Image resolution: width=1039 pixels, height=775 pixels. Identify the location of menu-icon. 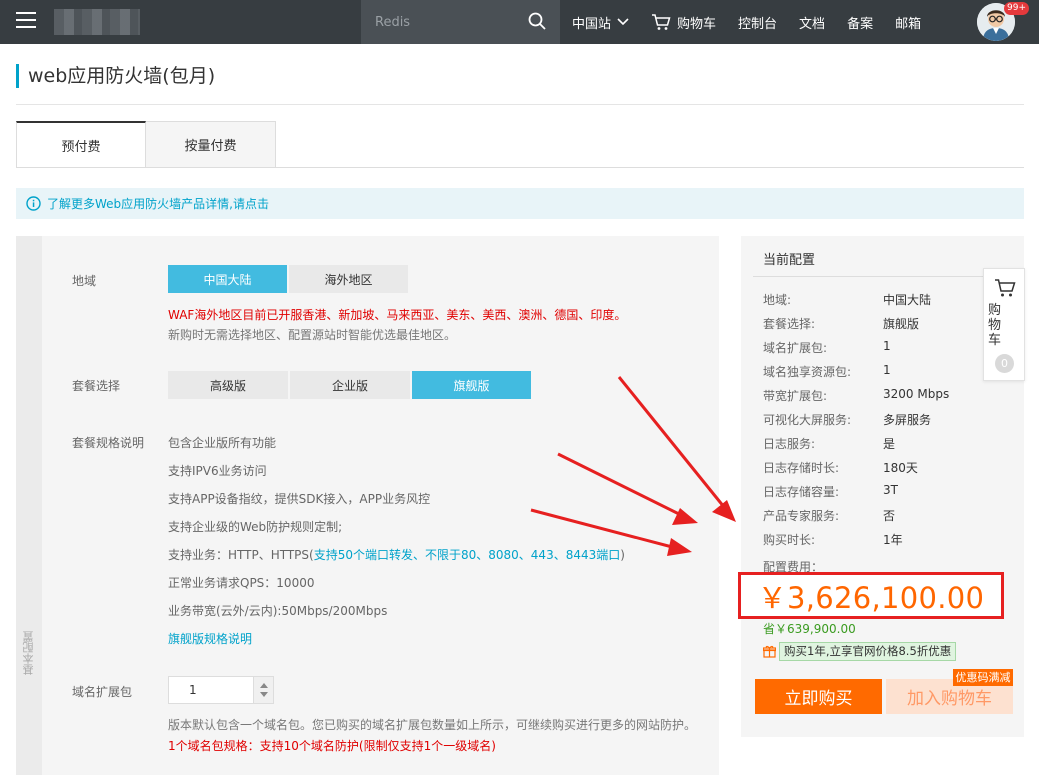
(26, 21).